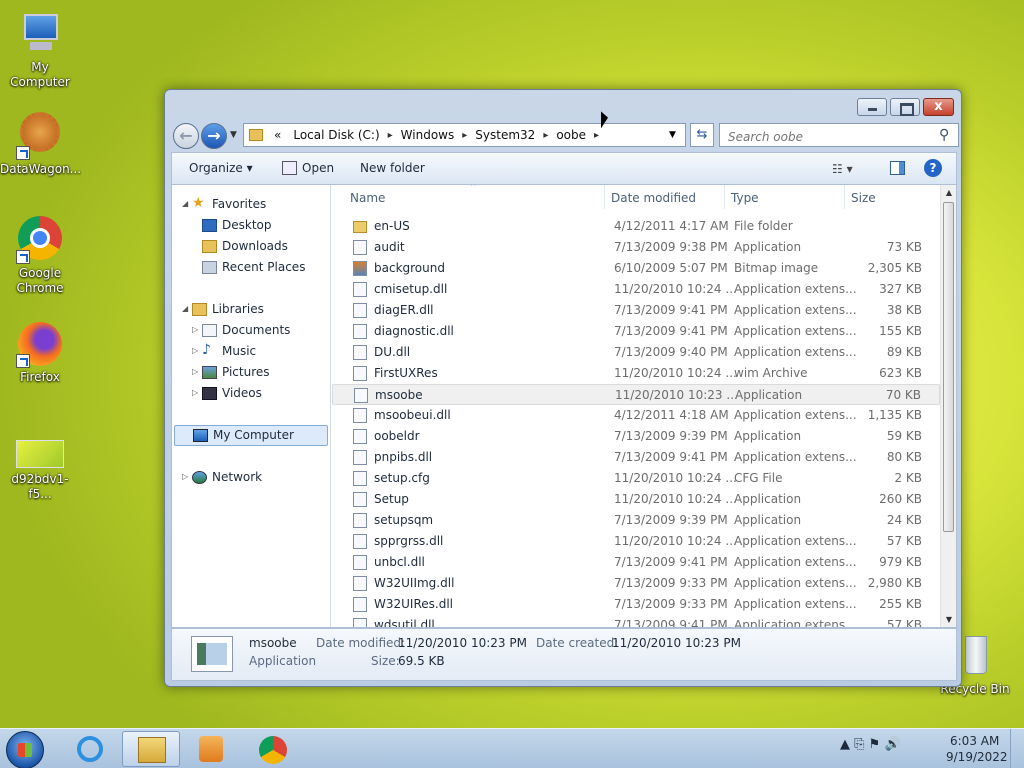 Image resolution: width=1024 pixels, height=768 pixels. I want to click on search-icon: ⚲, so click(944, 135).